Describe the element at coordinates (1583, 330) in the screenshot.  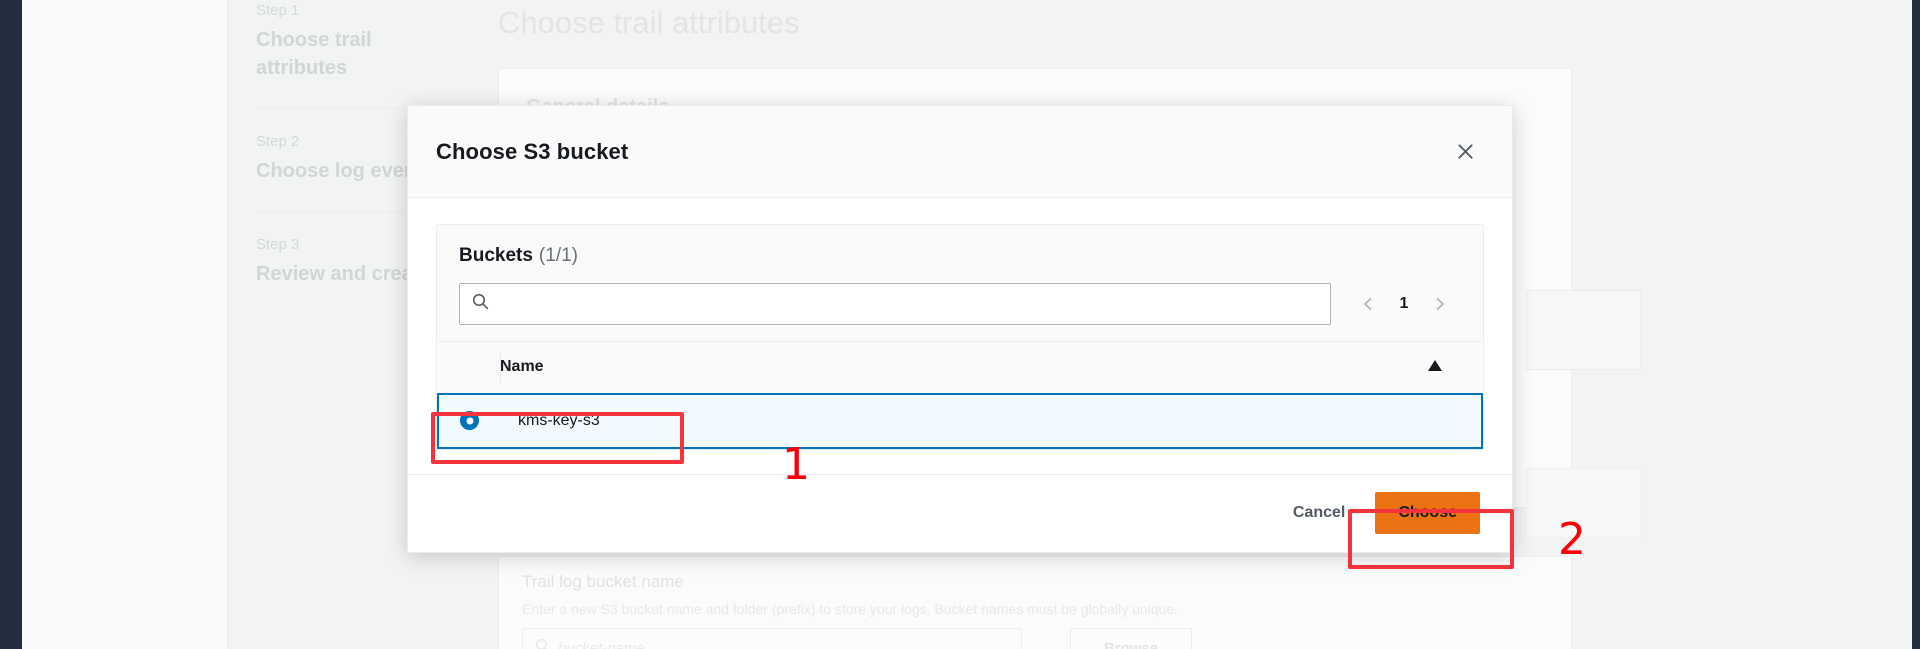
I see `background-subcard-upper` at that location.